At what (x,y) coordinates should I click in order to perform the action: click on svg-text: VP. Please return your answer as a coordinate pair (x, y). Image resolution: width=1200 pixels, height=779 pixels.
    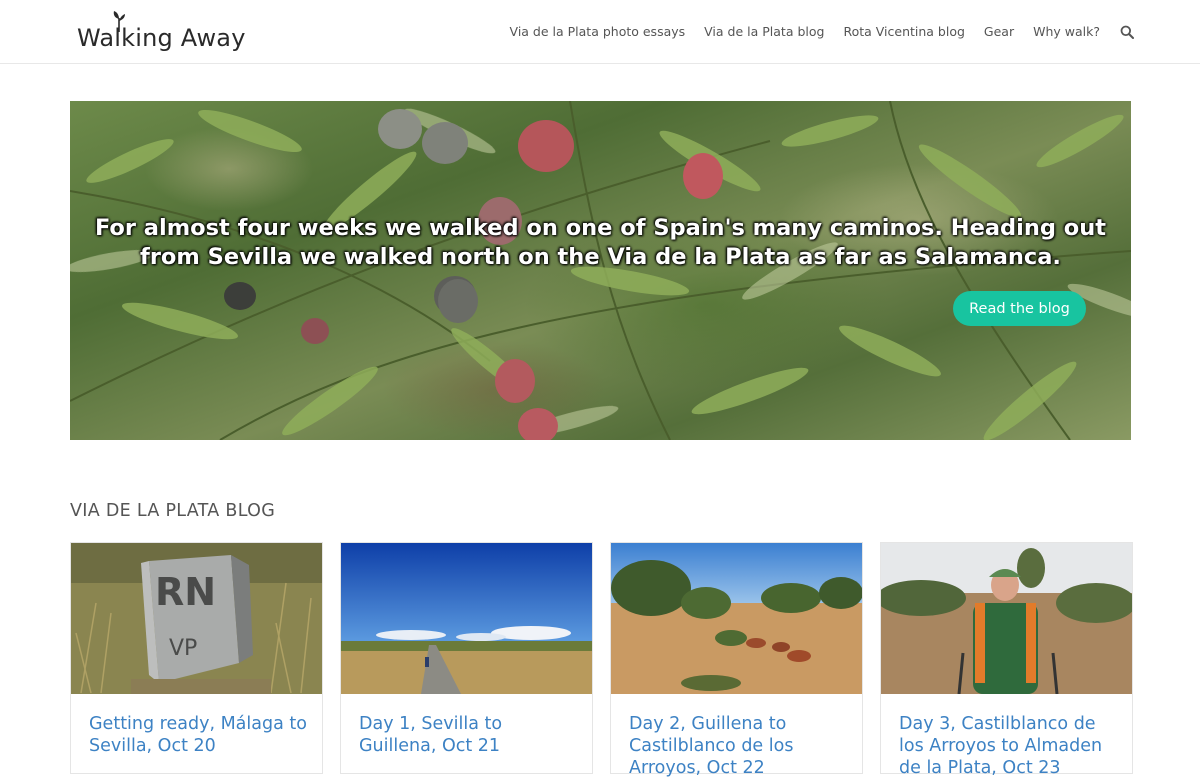
    Looking at the image, I should click on (183, 648).